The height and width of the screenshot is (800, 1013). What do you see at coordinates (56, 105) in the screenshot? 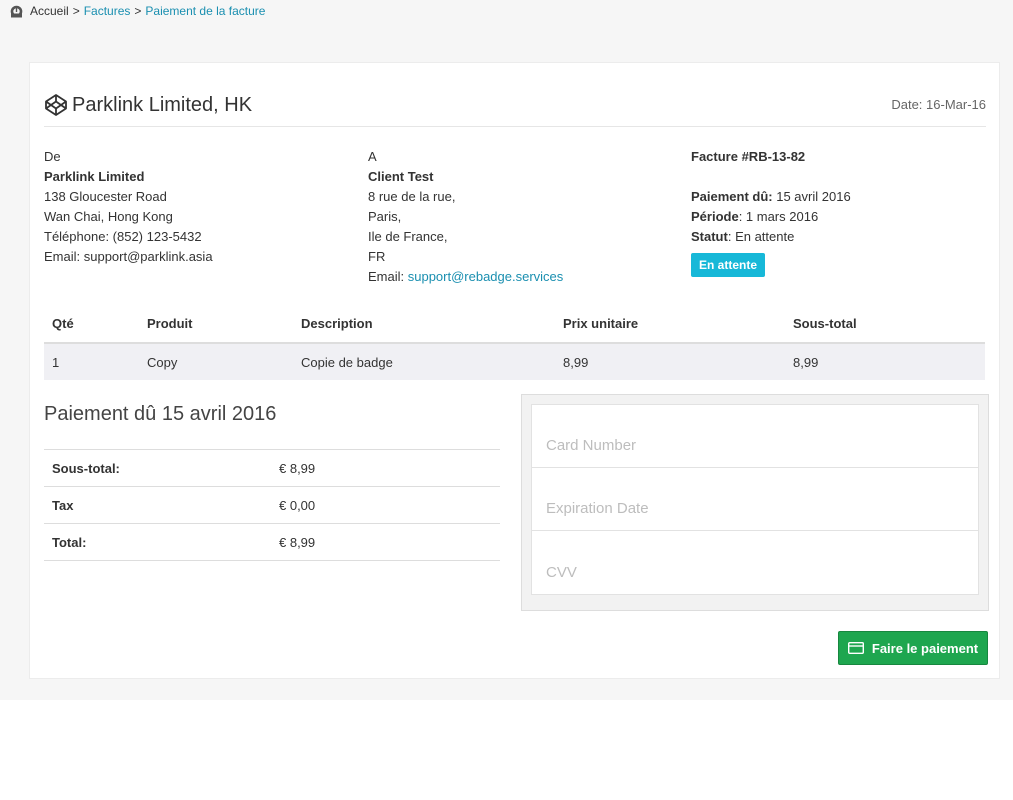
I see `codepen-logo-icon` at bounding box center [56, 105].